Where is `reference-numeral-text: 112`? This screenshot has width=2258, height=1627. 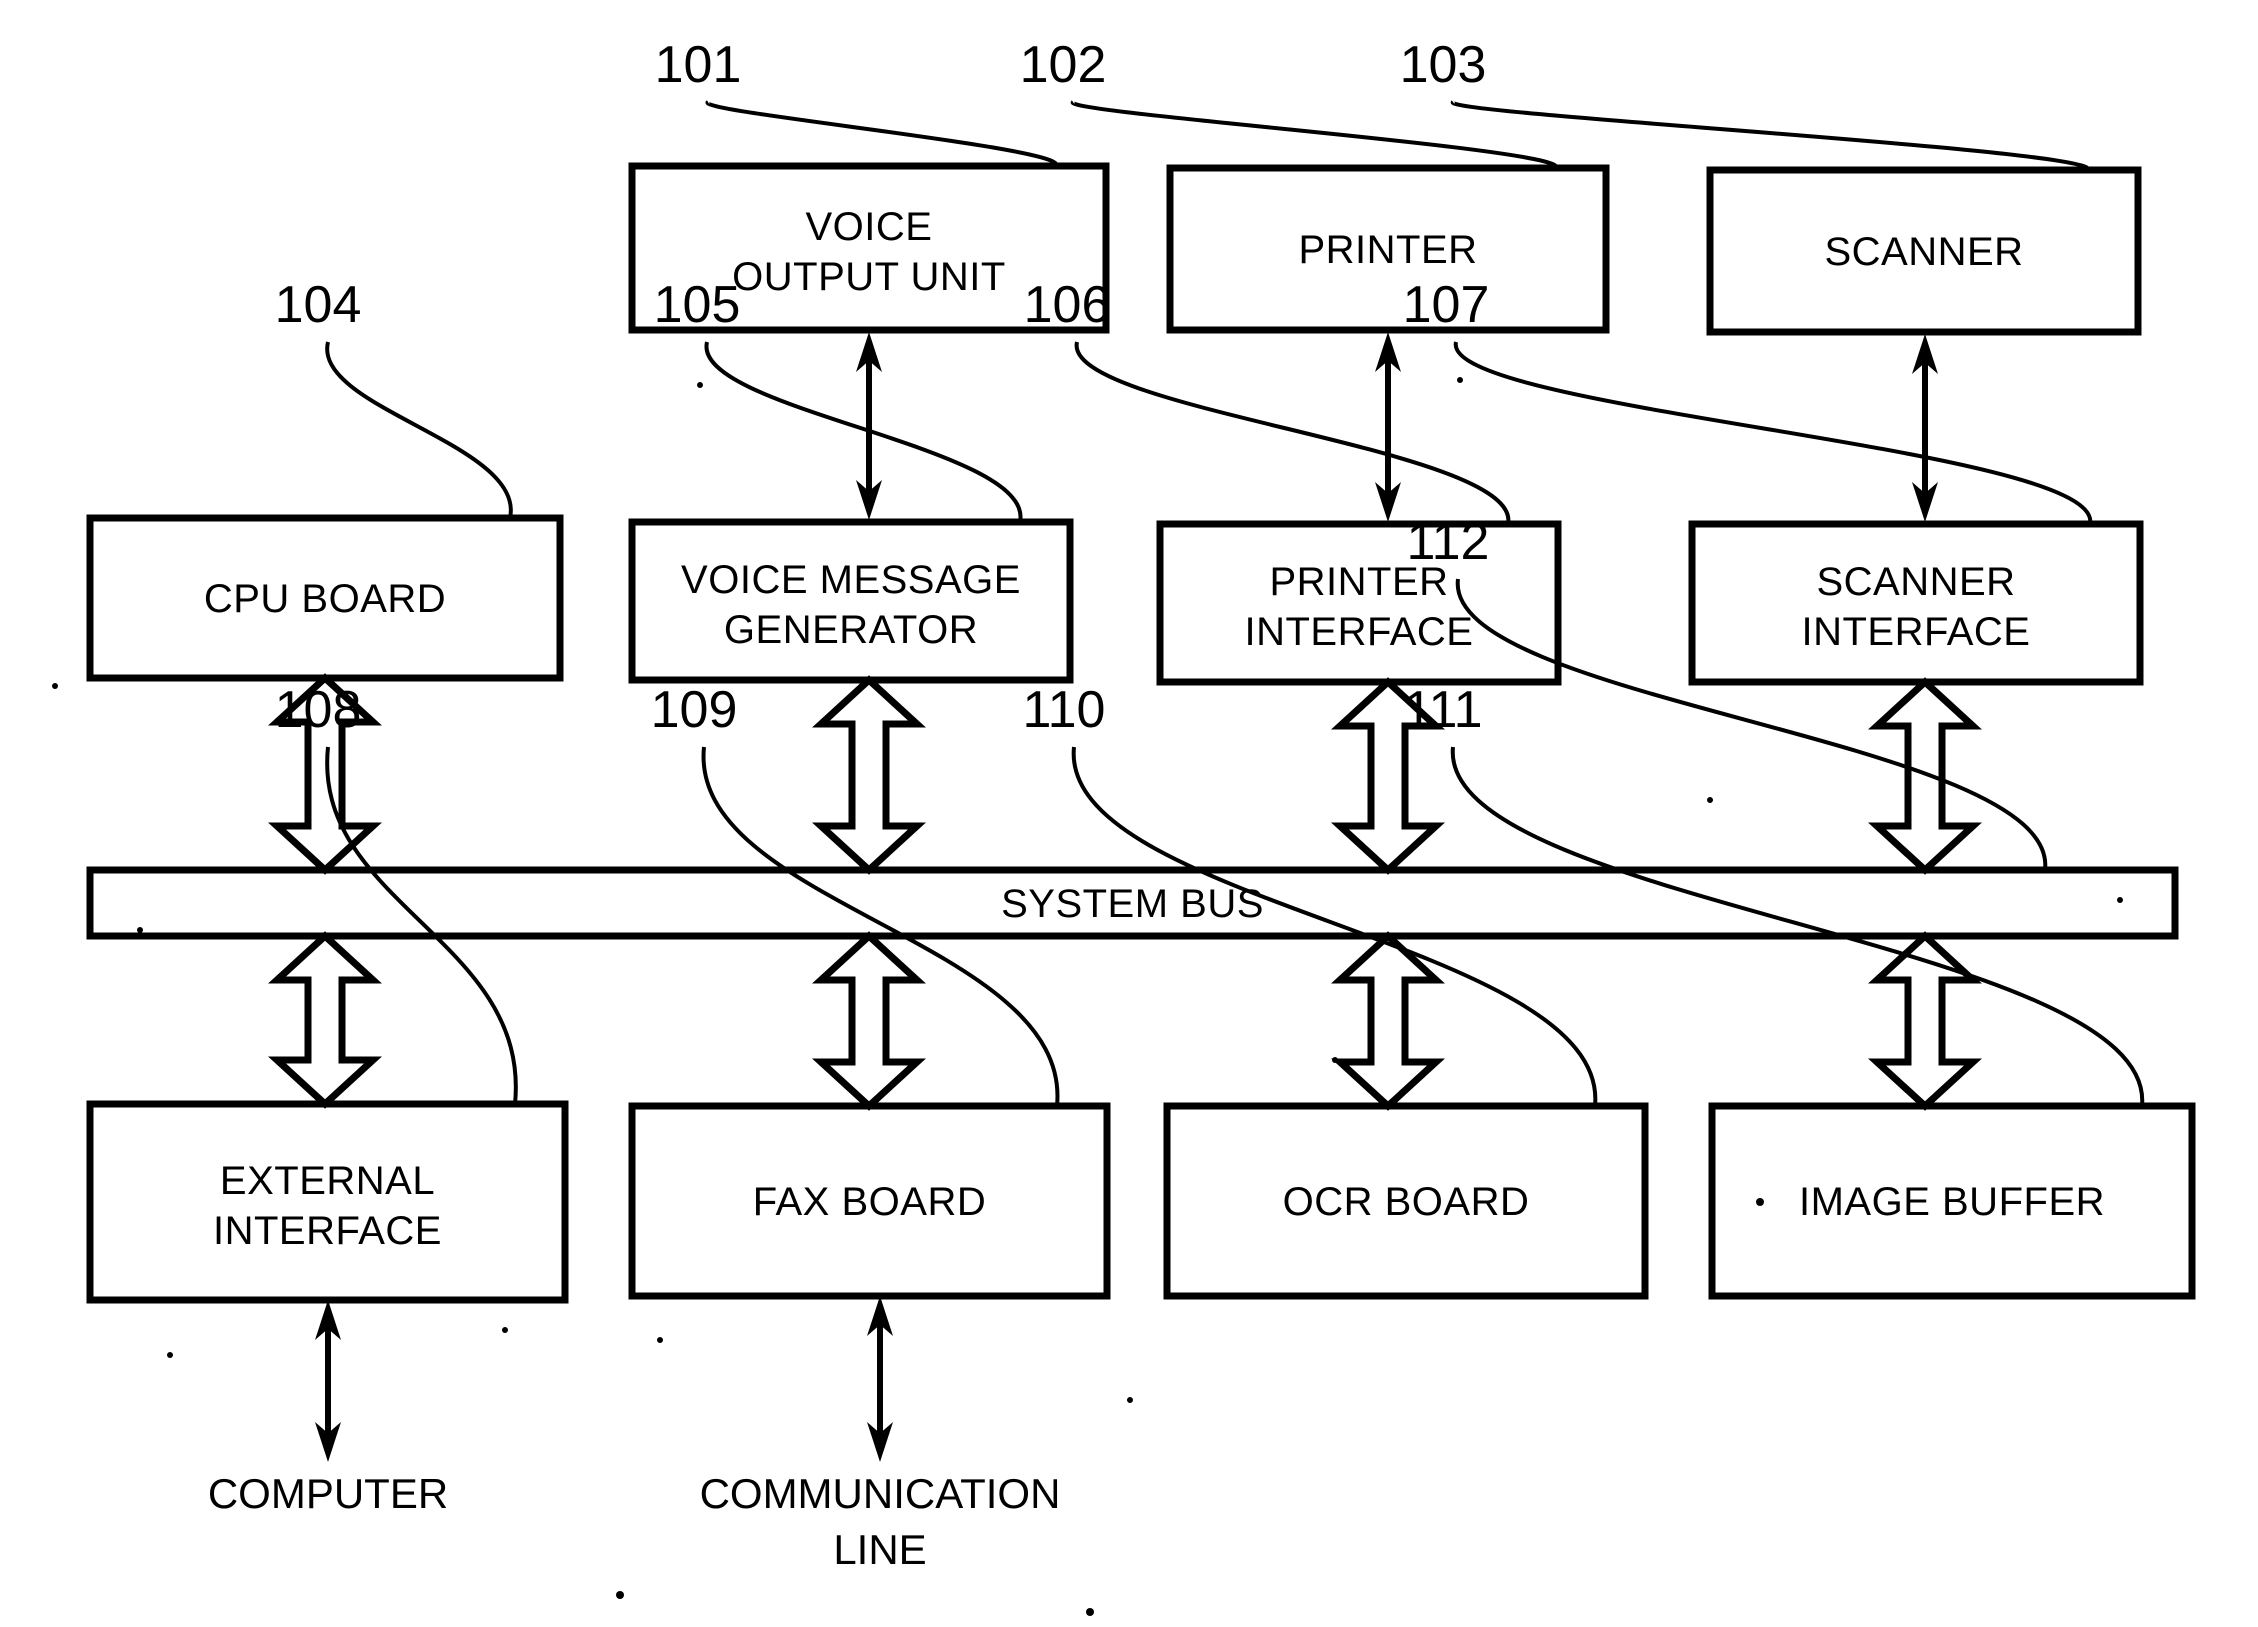
reference-numeral-text: 112 is located at coordinates (1448, 542).